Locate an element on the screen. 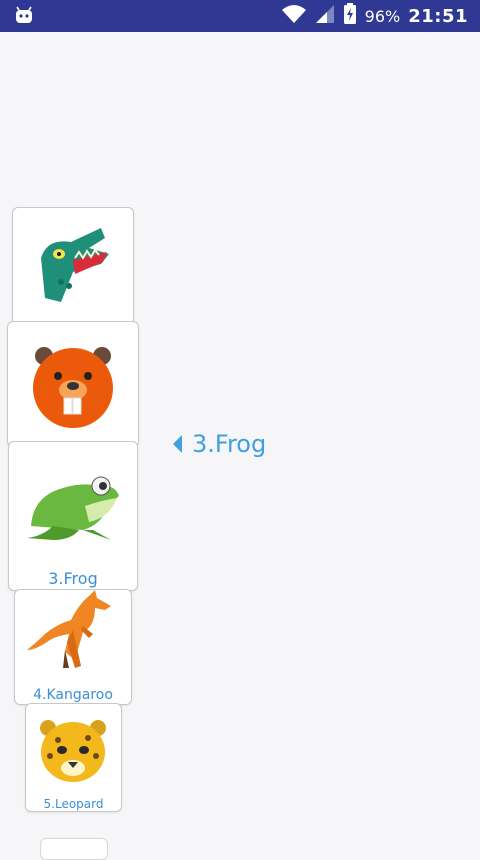  battery-percent: 96% is located at coordinates (382, 16).